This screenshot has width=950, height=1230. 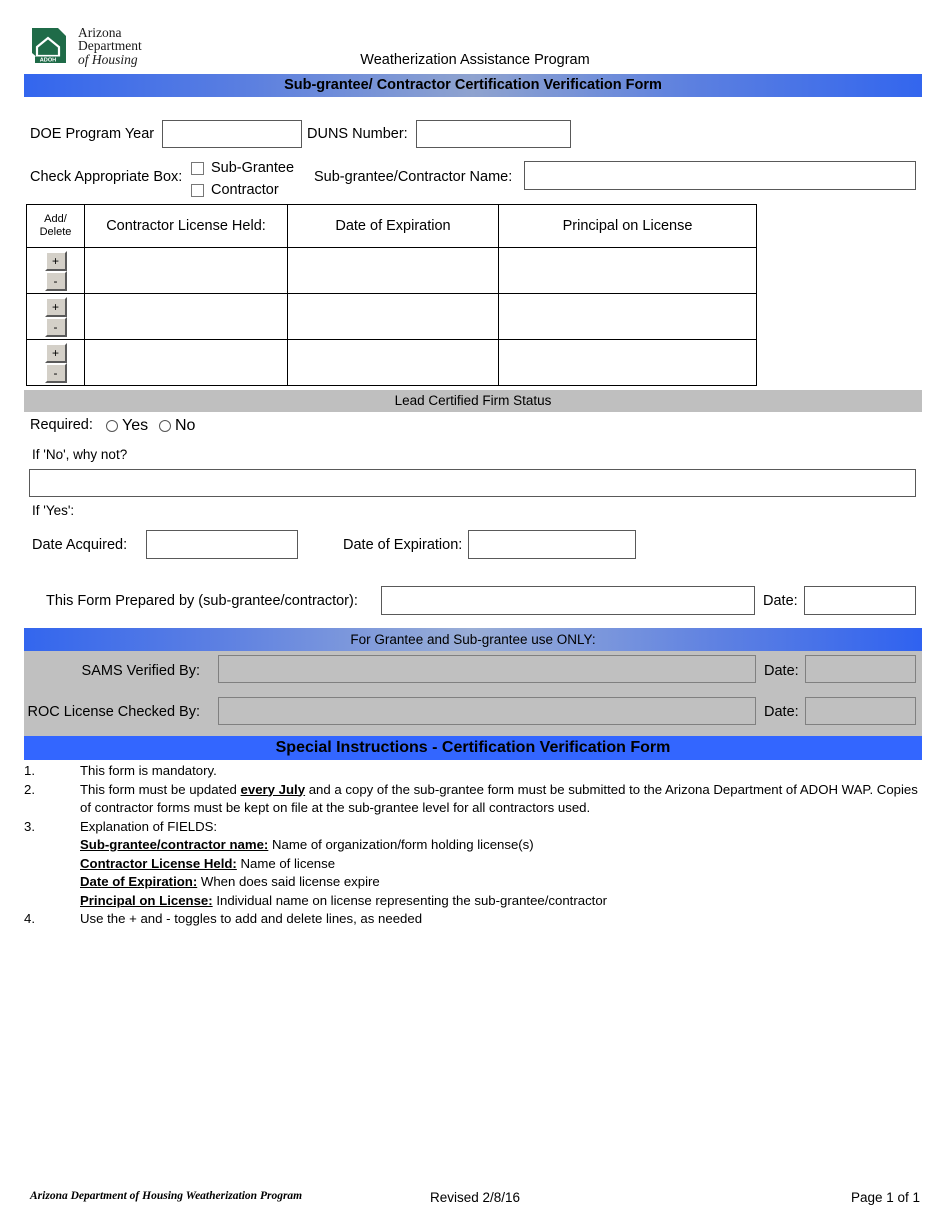 What do you see at coordinates (148, 770) in the screenshot?
I see `instruction-text-1: This form is mandatory.` at bounding box center [148, 770].